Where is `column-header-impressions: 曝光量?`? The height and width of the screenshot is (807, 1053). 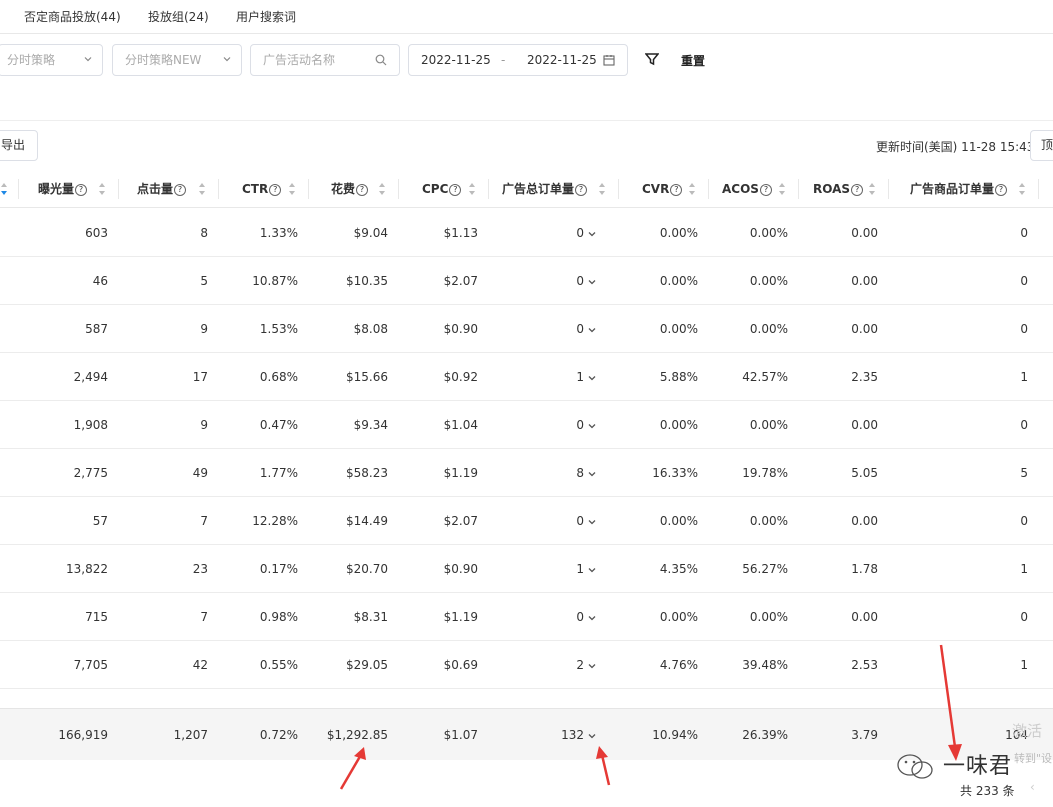
column-header-impressions: 曝光量? is located at coordinates (63, 189).